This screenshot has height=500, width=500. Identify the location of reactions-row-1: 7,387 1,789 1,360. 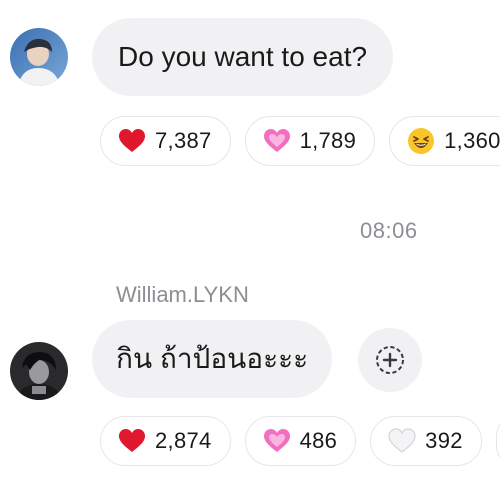
(300, 141).